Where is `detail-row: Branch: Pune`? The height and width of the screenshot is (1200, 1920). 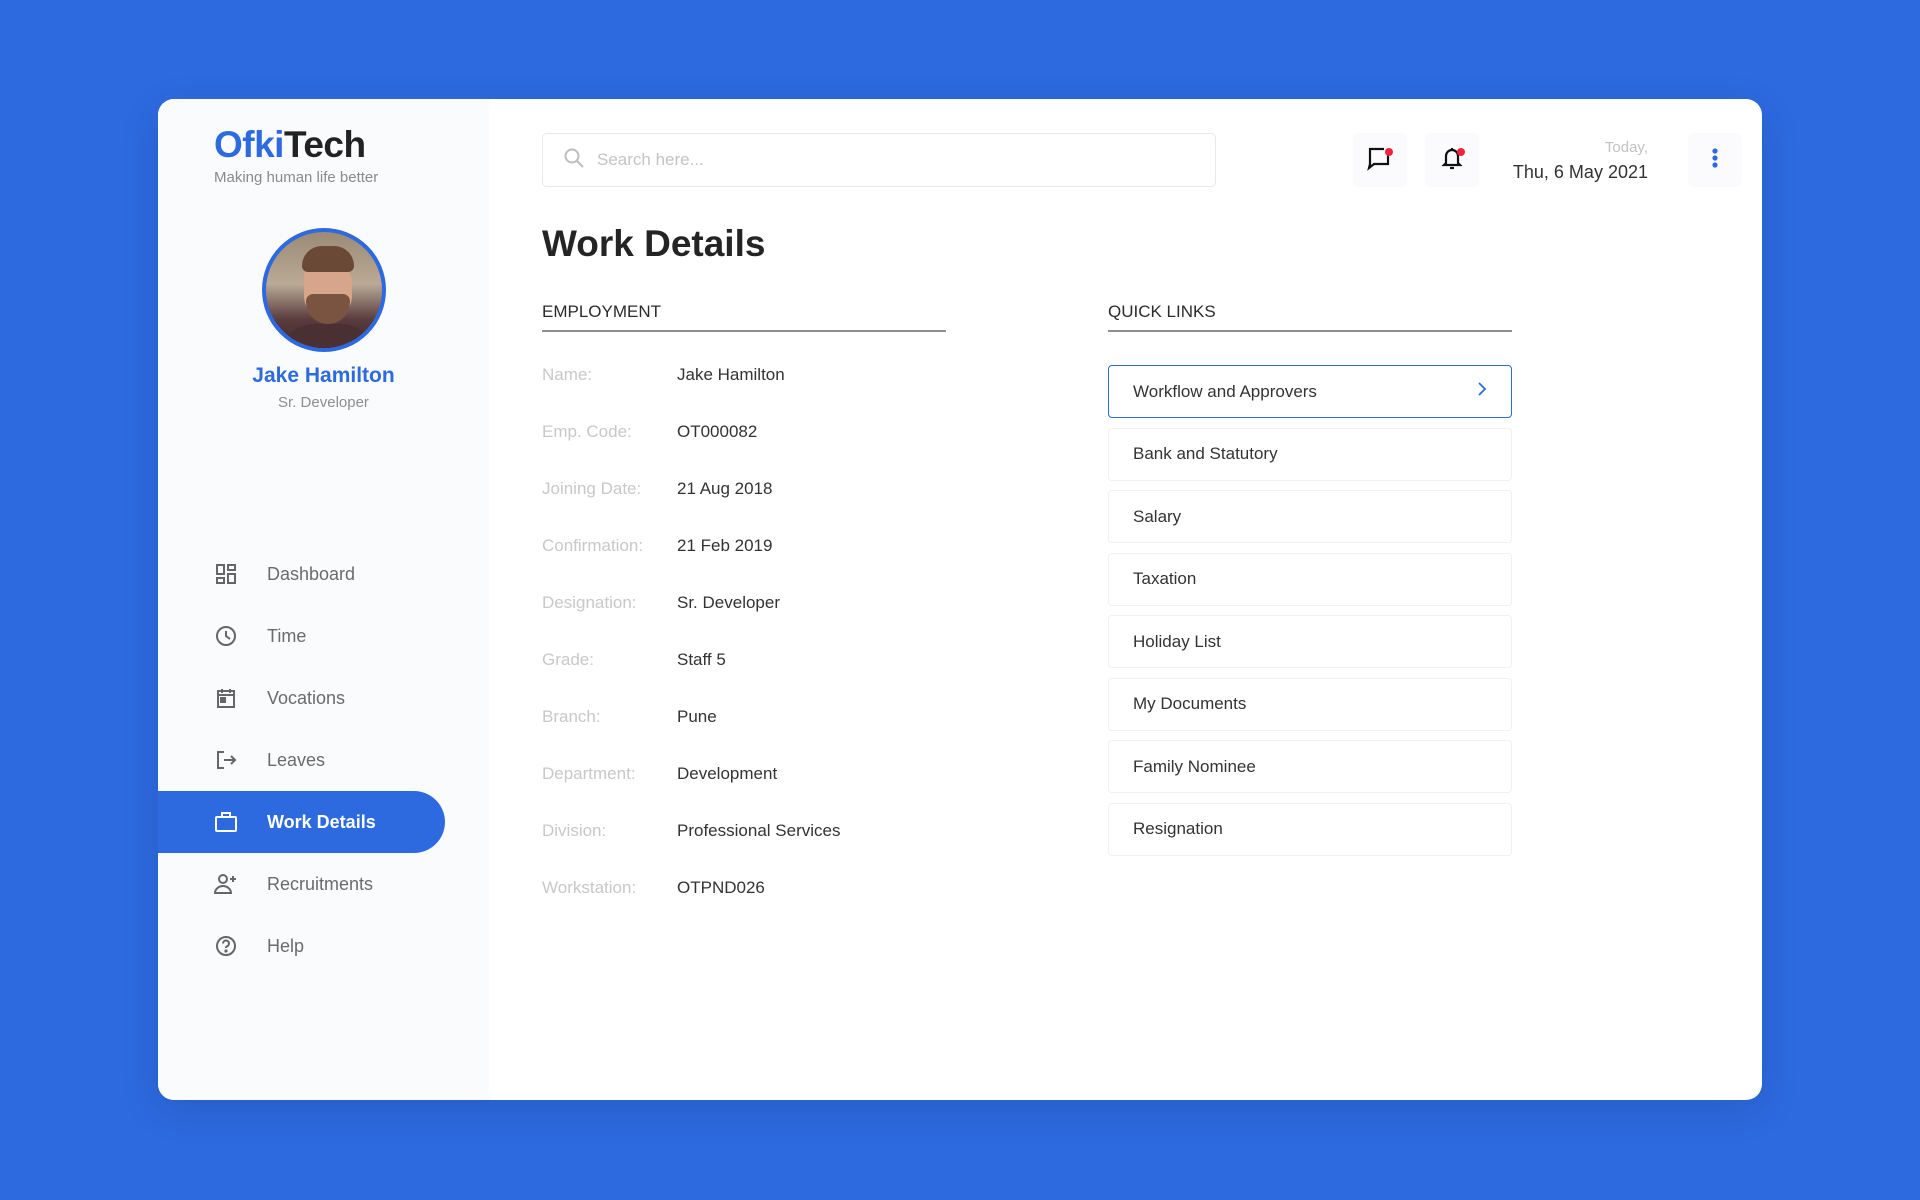 detail-row: Branch: Pune is located at coordinates (691, 716).